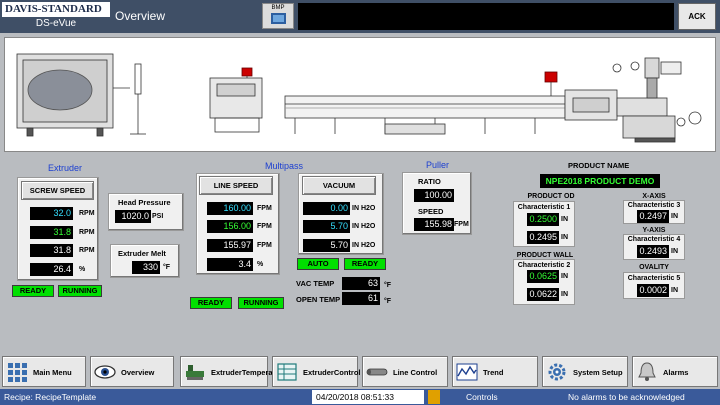  Describe the element at coordinates (697, 16) in the screenshot. I see `ack-button: ACK` at that location.